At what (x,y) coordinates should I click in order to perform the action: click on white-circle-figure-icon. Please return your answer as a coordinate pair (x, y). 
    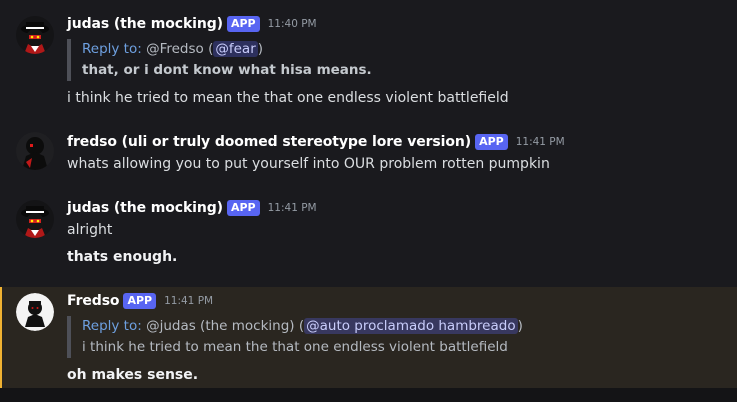
    Looking at the image, I should click on (35, 312).